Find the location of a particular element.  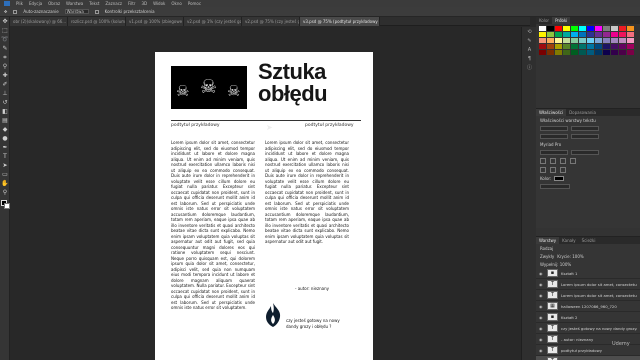

text-color-swatch is located at coordinates (559, 178).